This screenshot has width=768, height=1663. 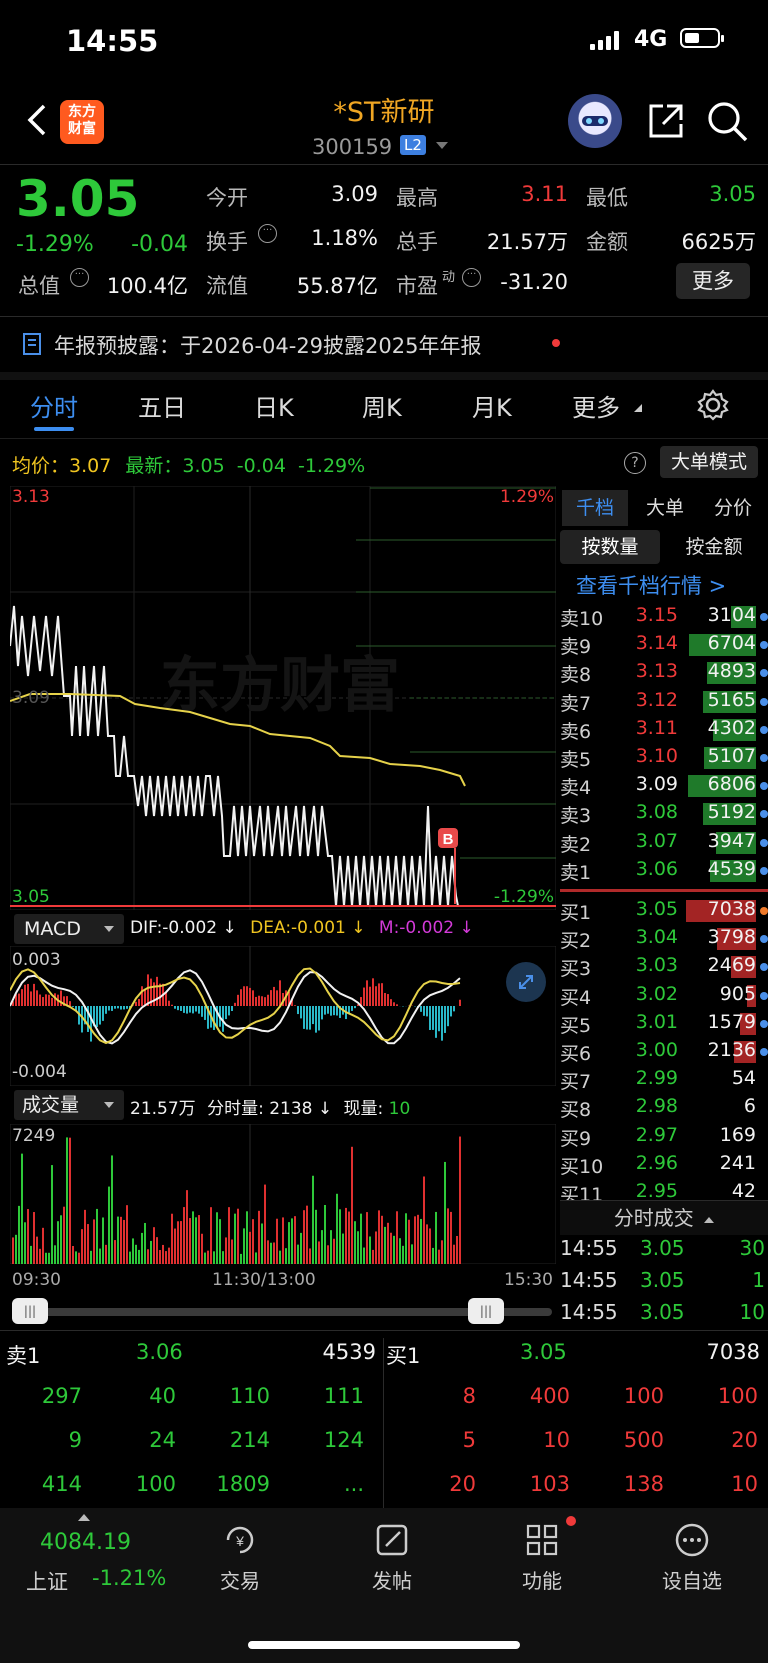 What do you see at coordinates (656, 1021) in the screenshot?
I see `level-price: 3.01` at bounding box center [656, 1021].